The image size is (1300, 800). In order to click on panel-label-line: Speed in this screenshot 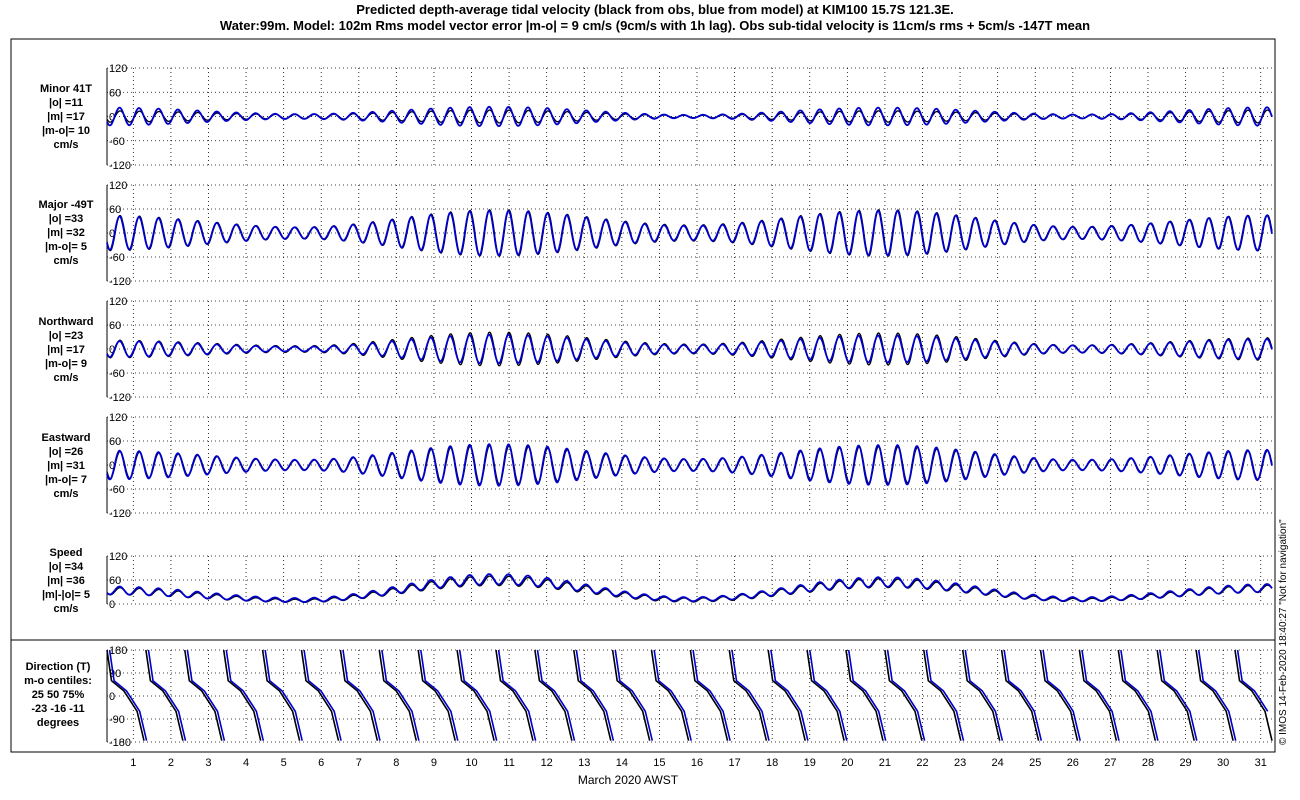, I will do `click(65, 553)`.